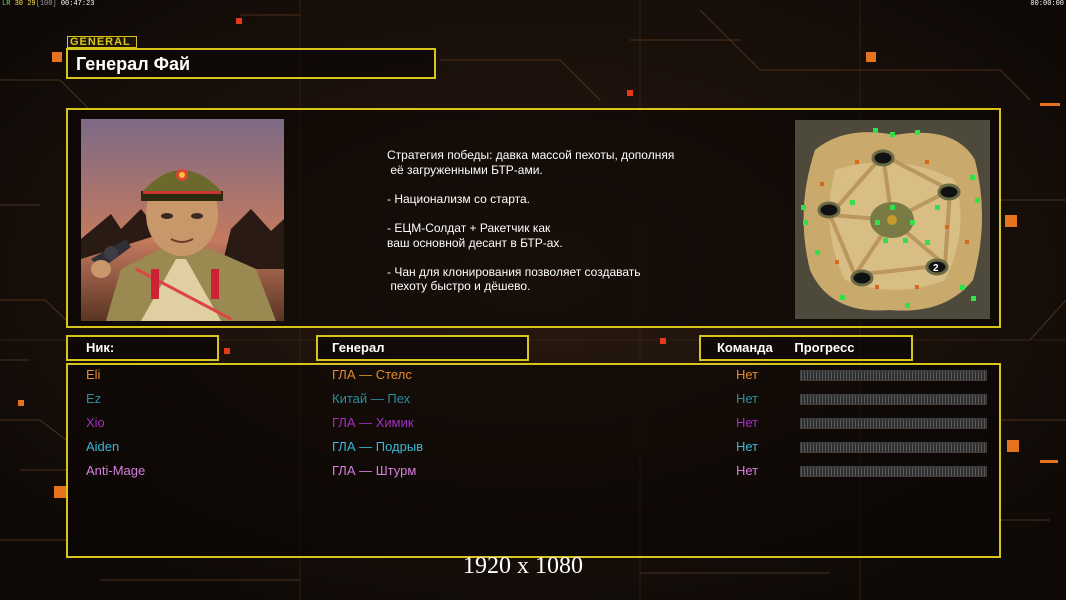 The height and width of the screenshot is (600, 1066). What do you see at coordinates (535, 427) in the screenshot?
I see `player-row: Xio ГЛА — Химик Нет` at bounding box center [535, 427].